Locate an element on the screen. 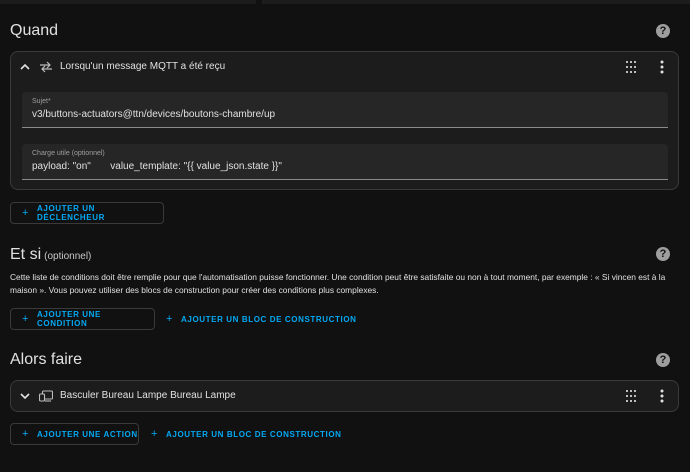 The image size is (690, 472). add-action-building-block-button: + AJOUTER UN BLOC DE CONSTRUCTION is located at coordinates (246, 434).